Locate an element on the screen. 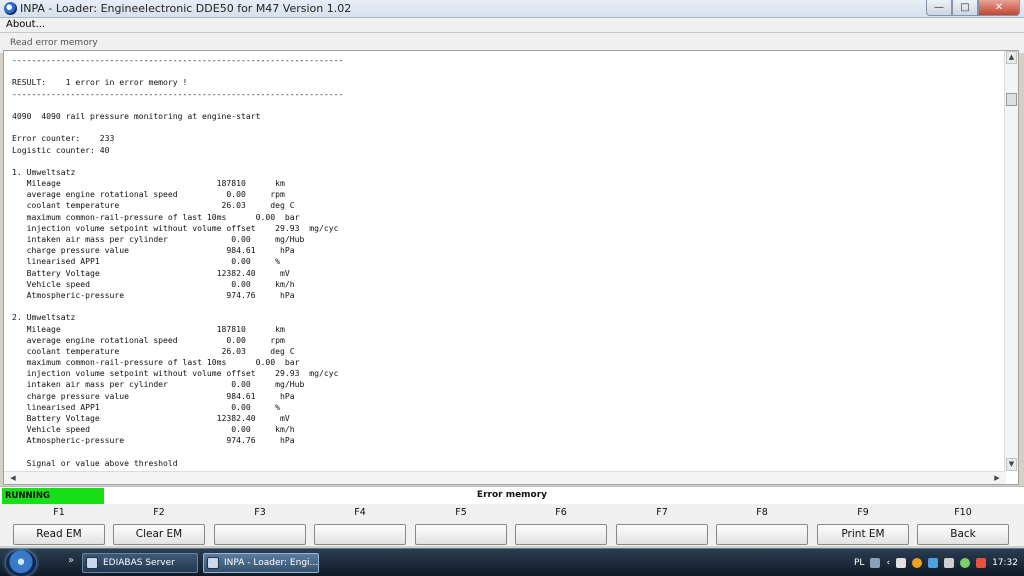  ediabas-icon is located at coordinates (92, 563).